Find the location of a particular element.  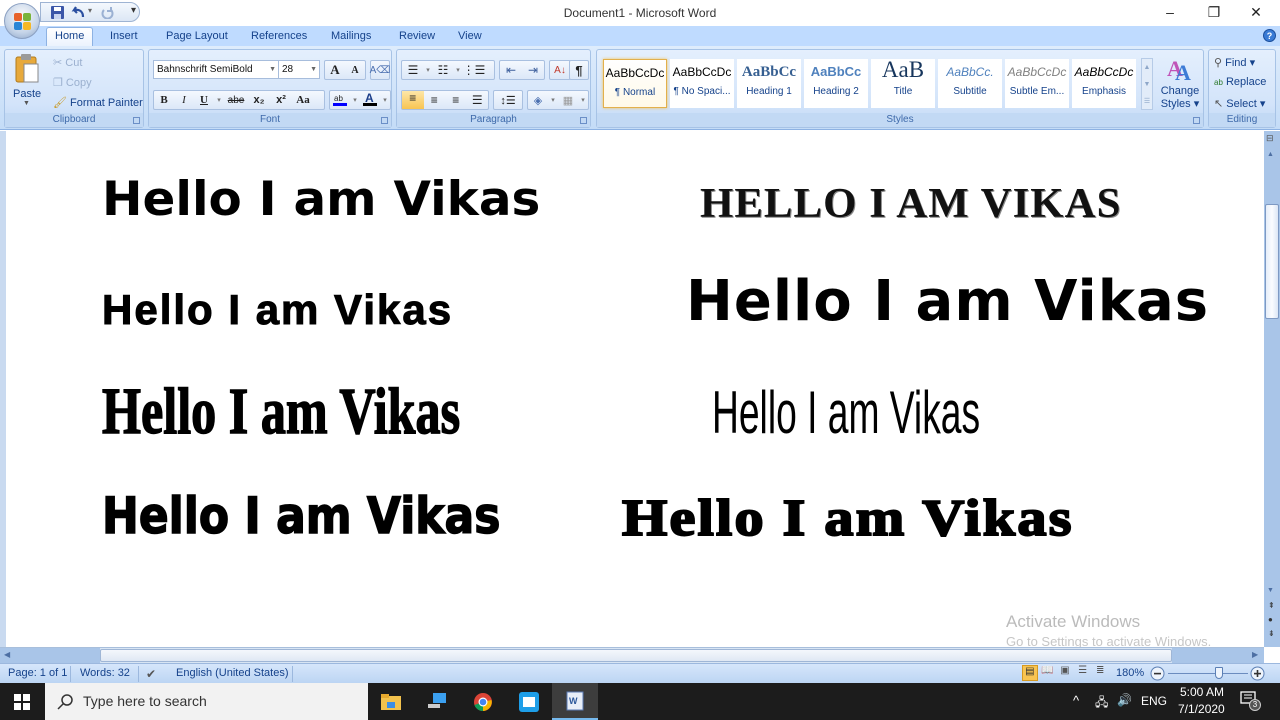

more-styles-icon: ☰ is located at coordinates (1147, 101).